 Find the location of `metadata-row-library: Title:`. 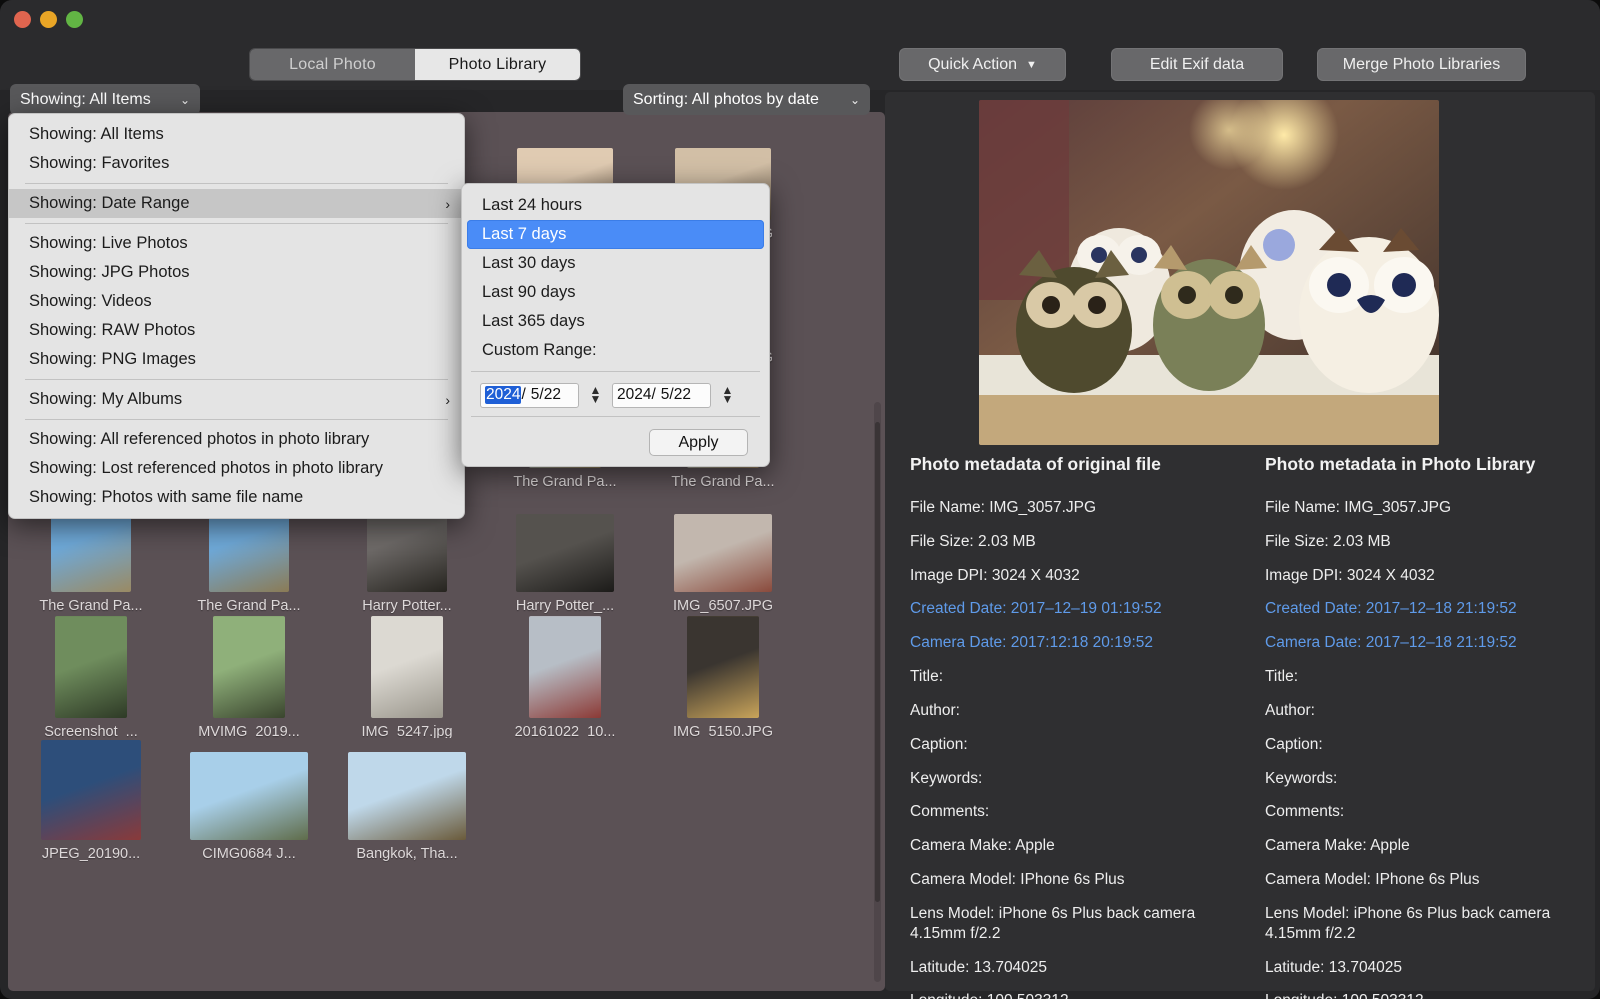

metadata-row-library: Title: is located at coordinates (1282, 677).